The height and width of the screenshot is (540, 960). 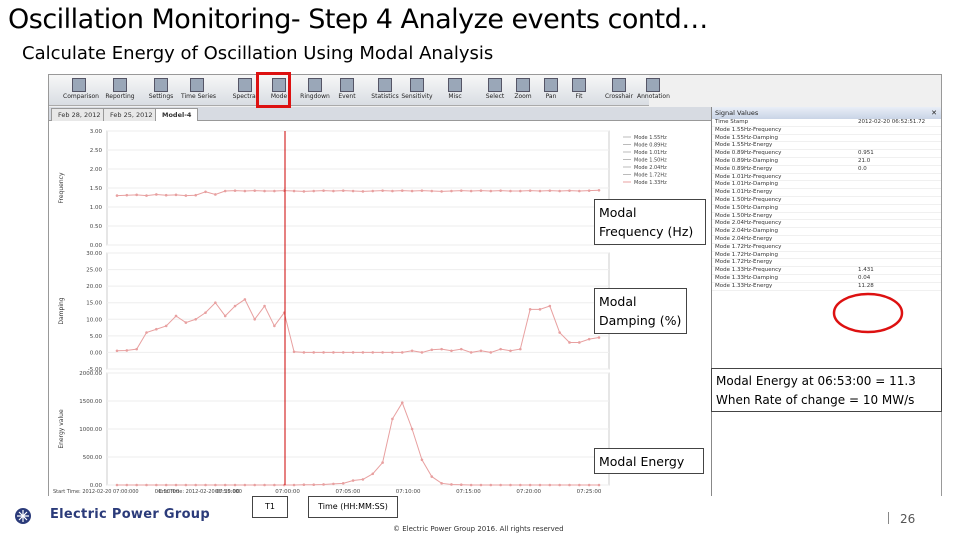 I want to click on signal-row: Mode 1.01Hz-Energy, so click(x=826, y=193).